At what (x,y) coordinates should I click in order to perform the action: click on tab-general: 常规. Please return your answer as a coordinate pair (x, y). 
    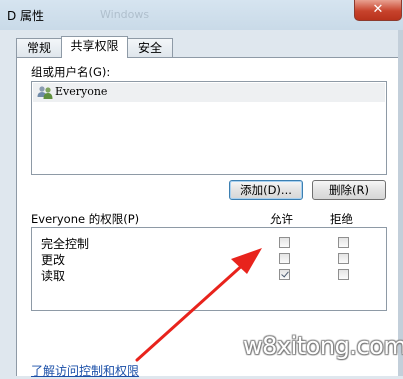
    Looking at the image, I should click on (39, 47).